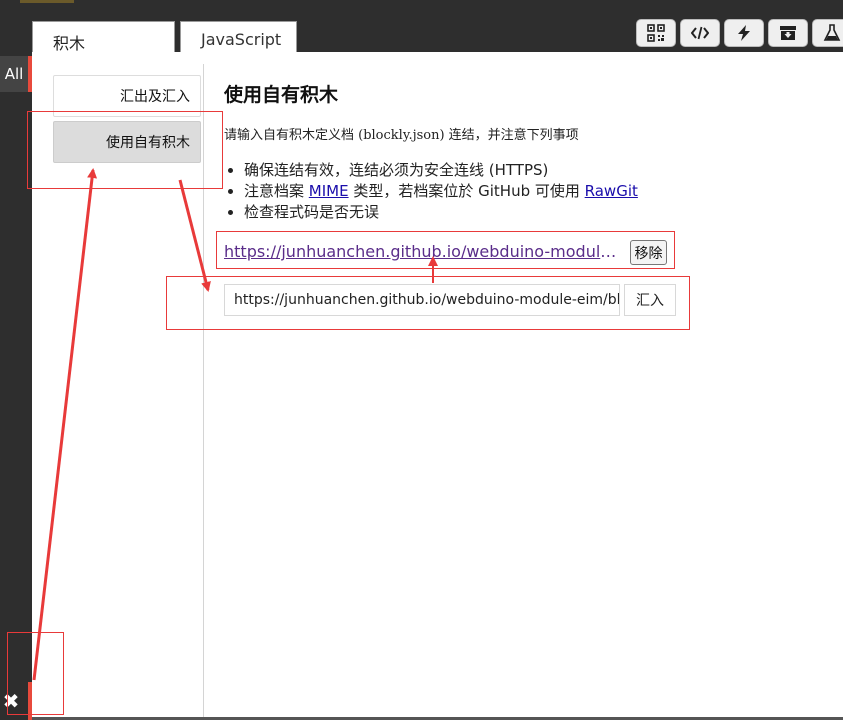  What do you see at coordinates (329, 191) in the screenshot?
I see `mime-link: MIME` at bounding box center [329, 191].